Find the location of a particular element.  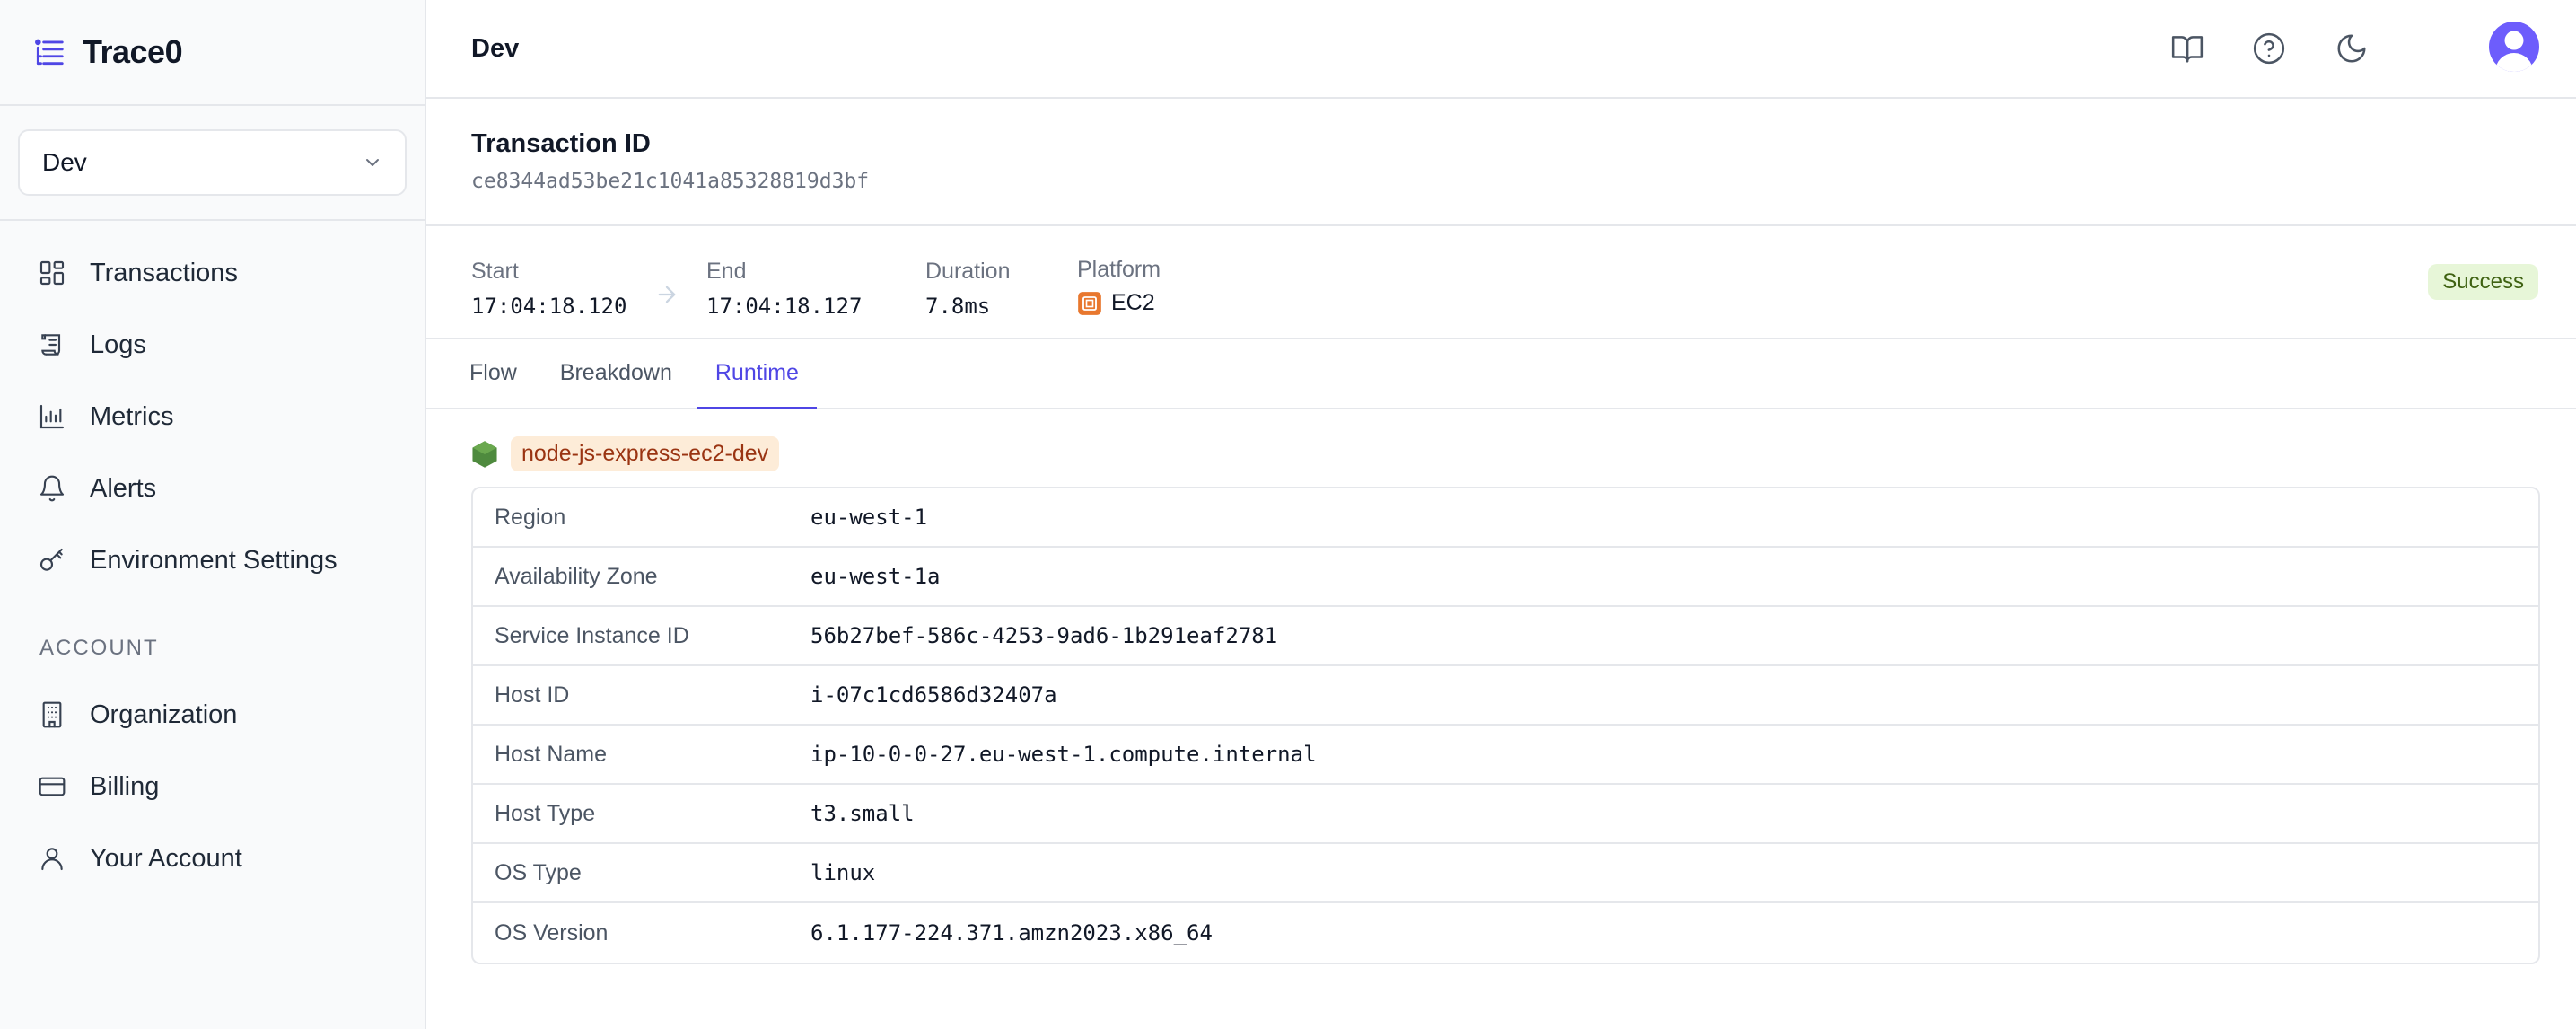

start-value: 17:04:18.120 is located at coordinates (549, 306).